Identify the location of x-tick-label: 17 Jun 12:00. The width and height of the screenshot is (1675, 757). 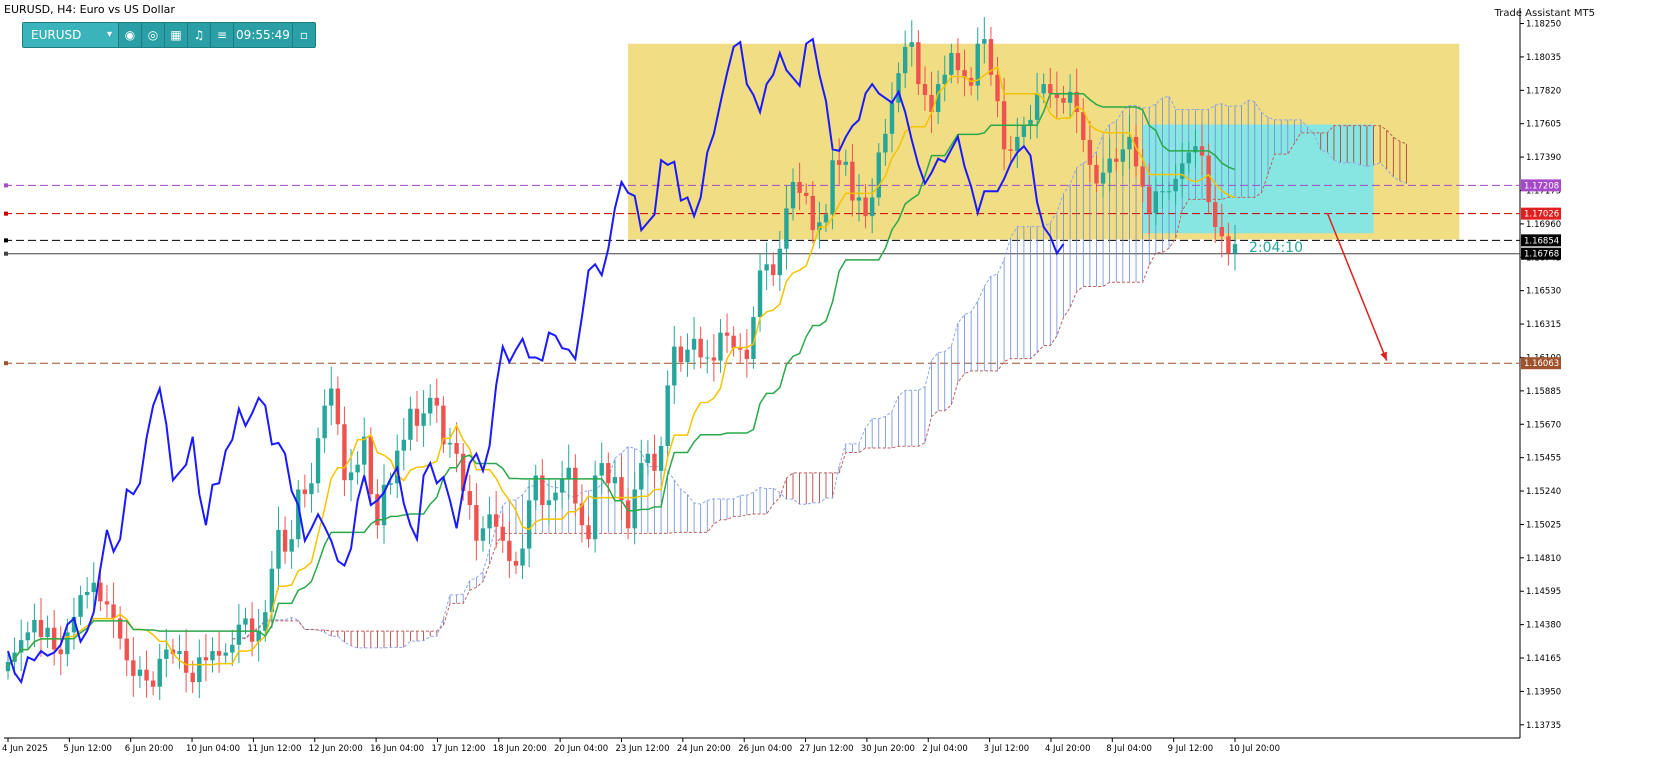
(458, 749).